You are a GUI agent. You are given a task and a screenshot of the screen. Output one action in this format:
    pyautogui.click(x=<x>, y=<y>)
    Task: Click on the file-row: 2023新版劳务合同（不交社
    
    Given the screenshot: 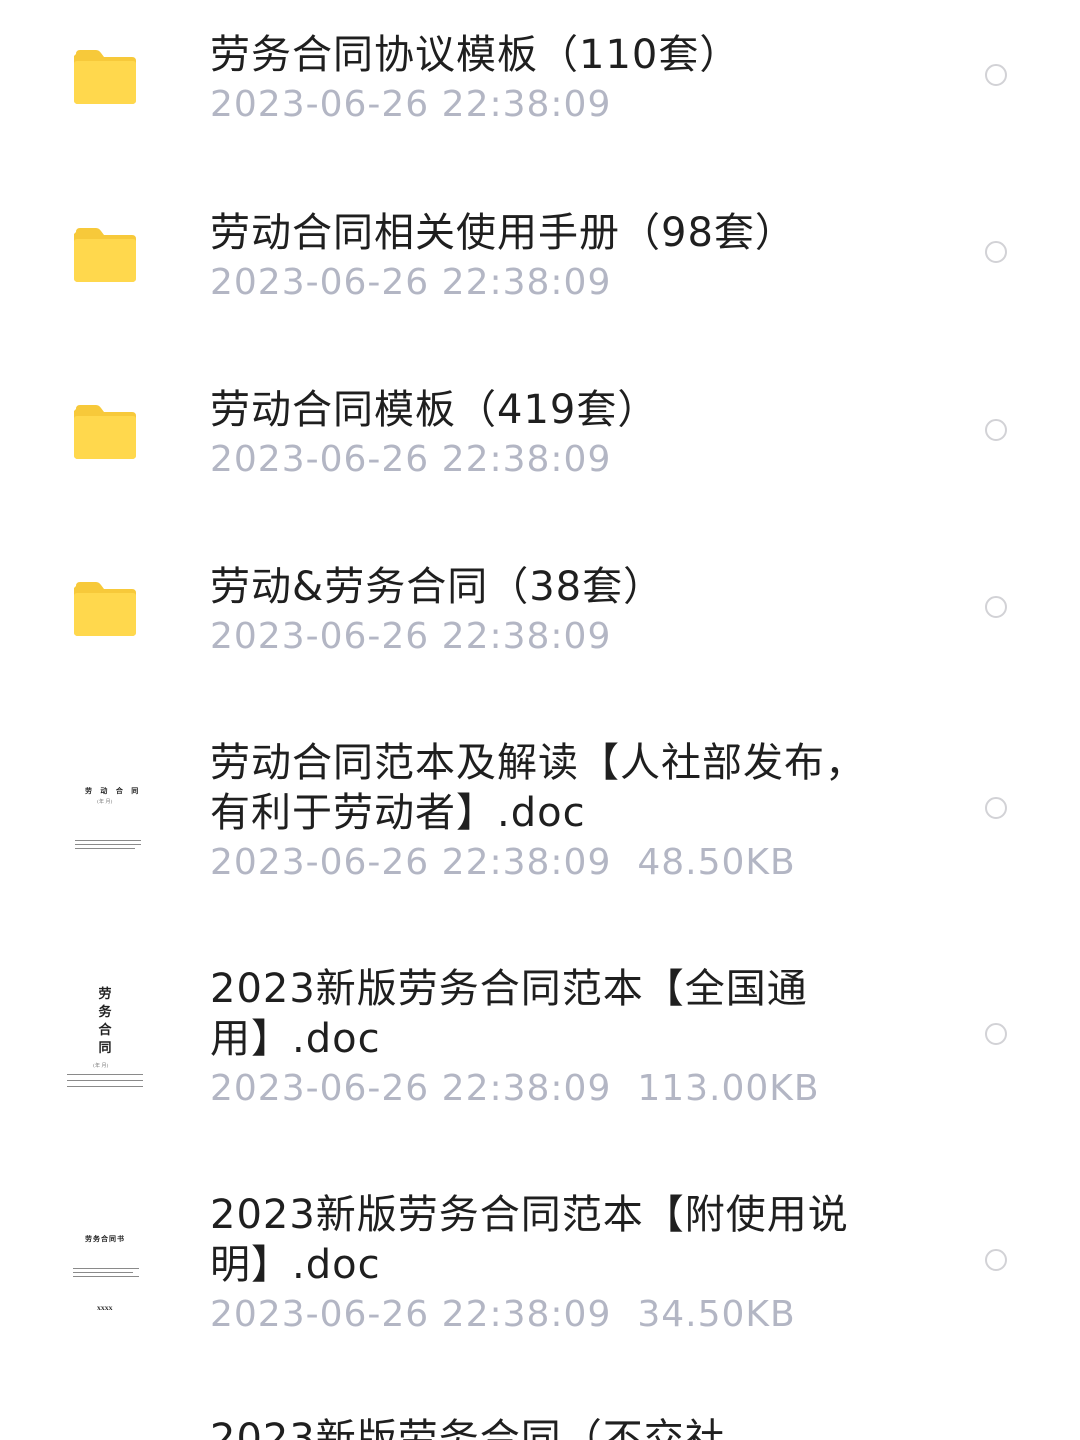 What is the action you would take?
    pyautogui.click(x=540, y=1414)
    